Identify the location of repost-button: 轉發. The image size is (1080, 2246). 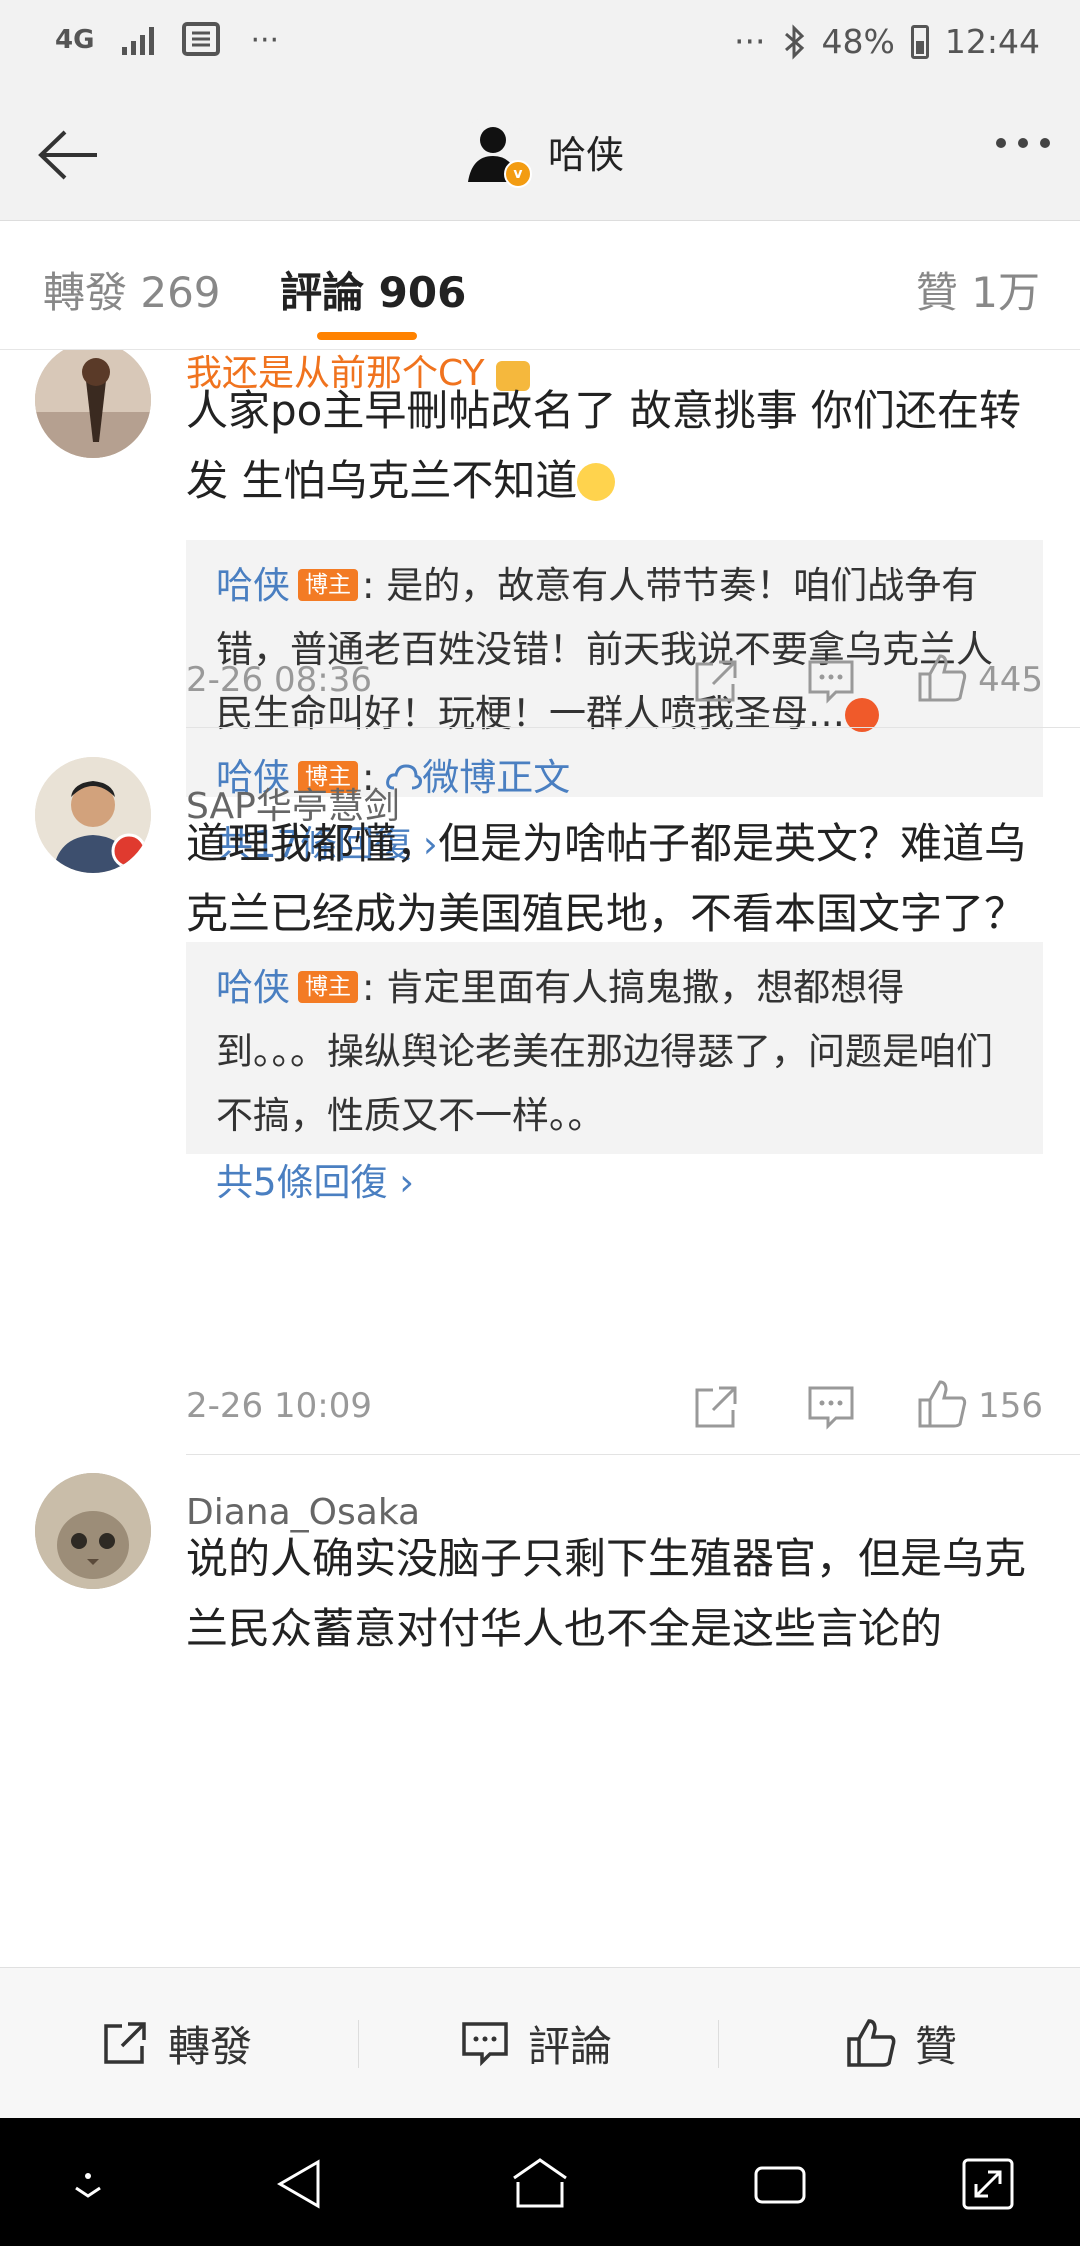
(176, 2043).